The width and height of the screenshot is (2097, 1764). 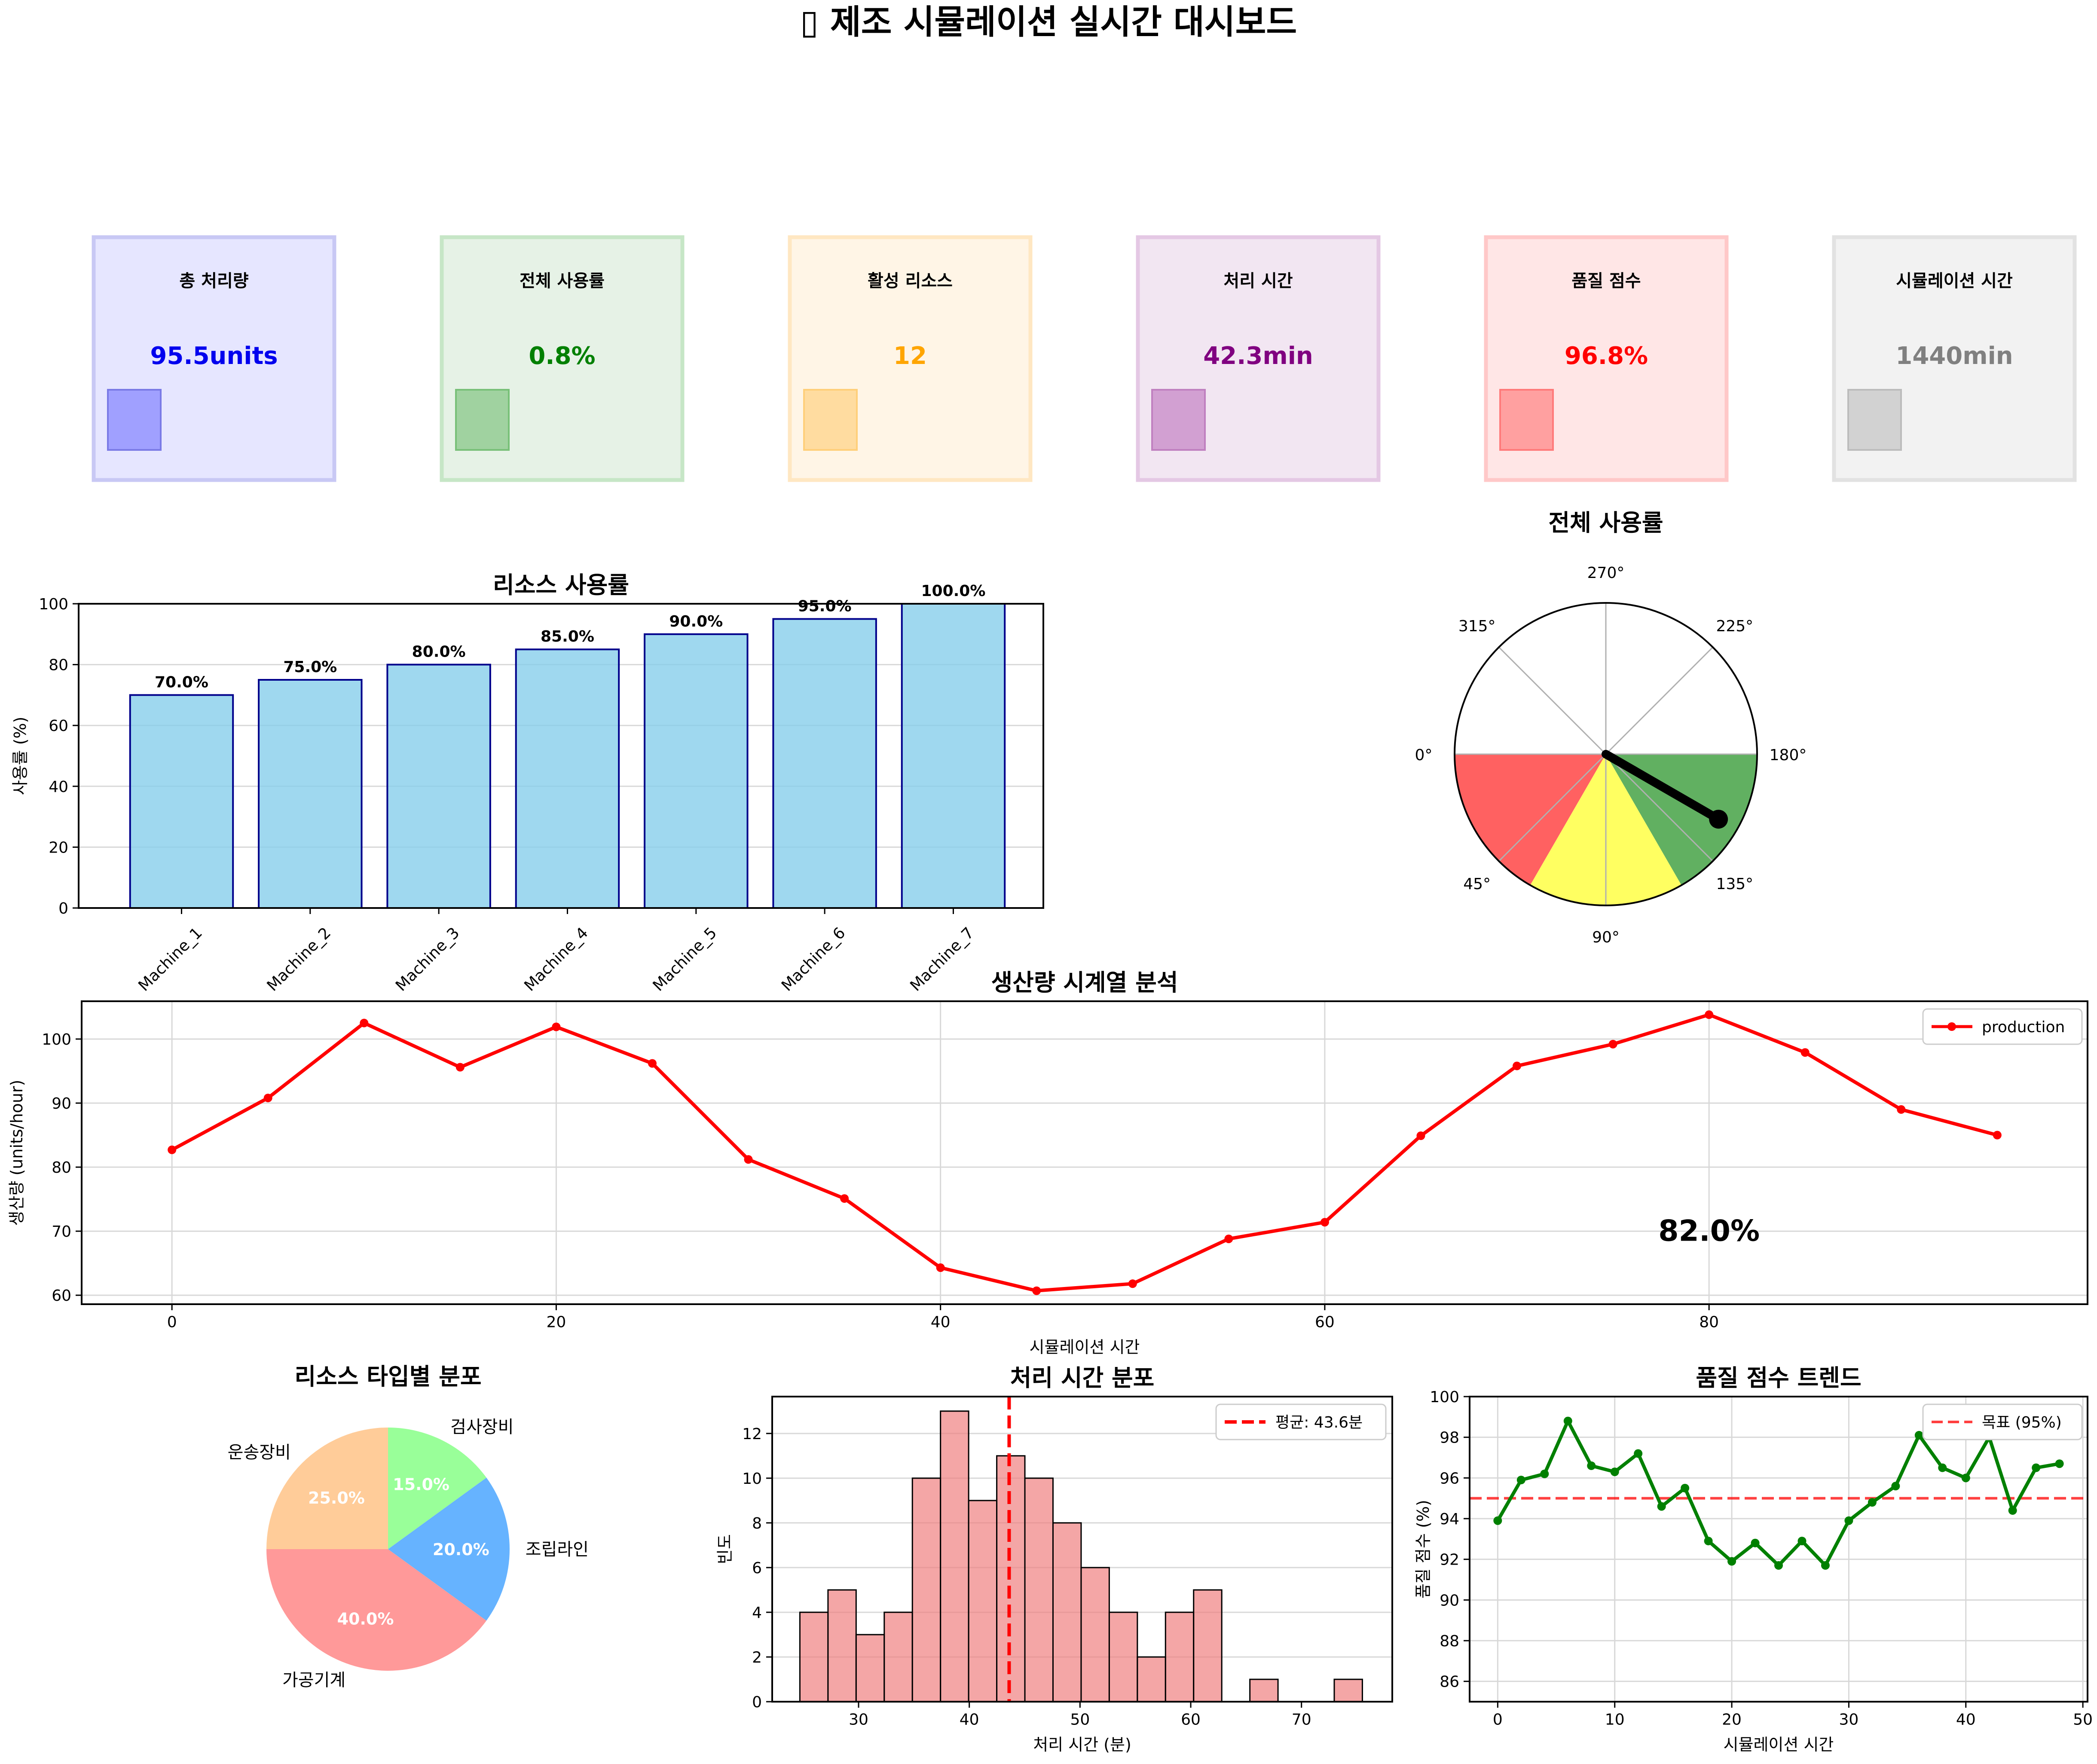 I want to click on legend: production, so click(x=2002, y=1026).